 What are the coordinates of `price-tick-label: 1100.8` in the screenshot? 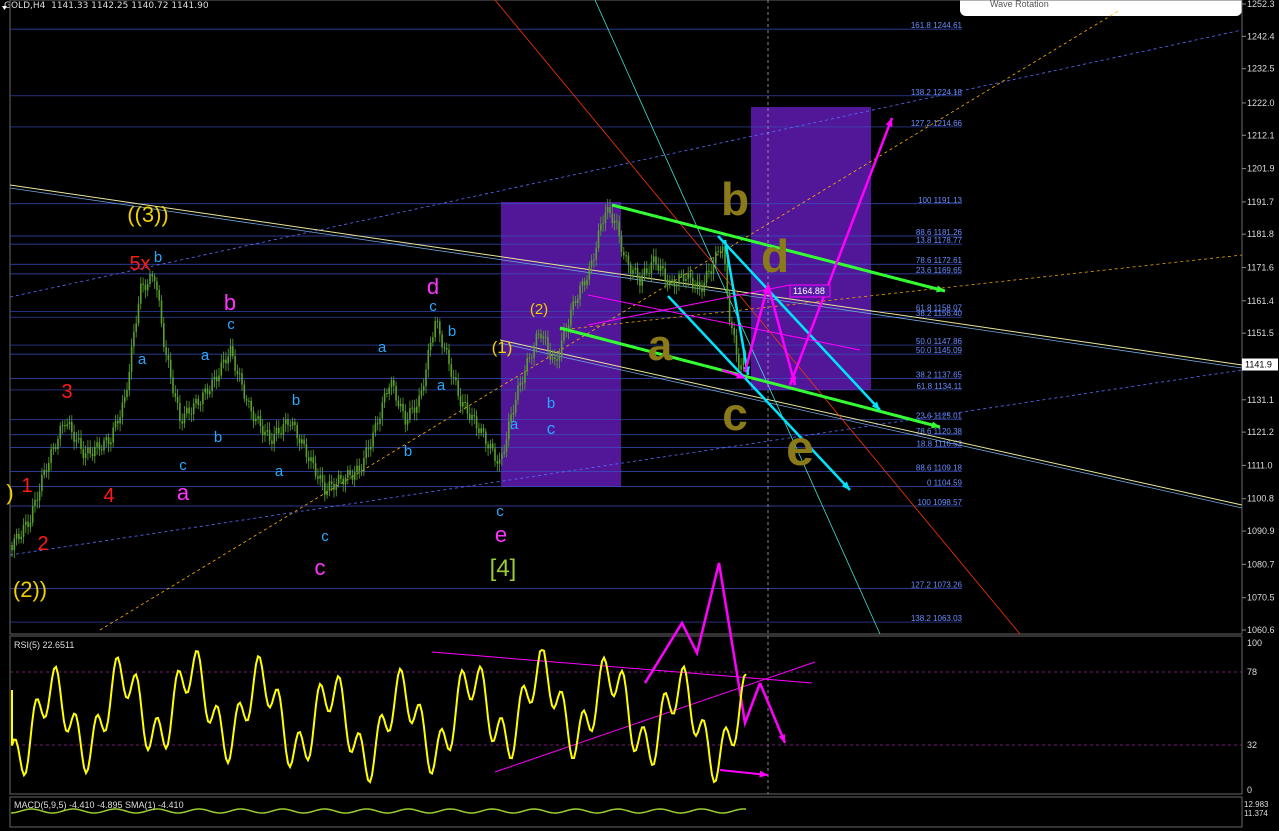 It's located at (1260, 499).